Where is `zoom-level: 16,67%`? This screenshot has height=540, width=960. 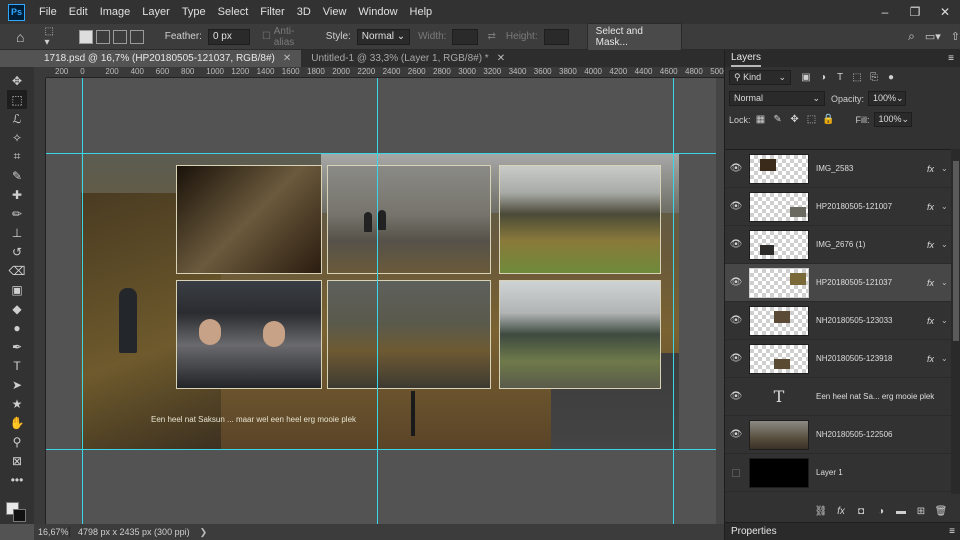 zoom-level: 16,67% is located at coordinates (52, 532).